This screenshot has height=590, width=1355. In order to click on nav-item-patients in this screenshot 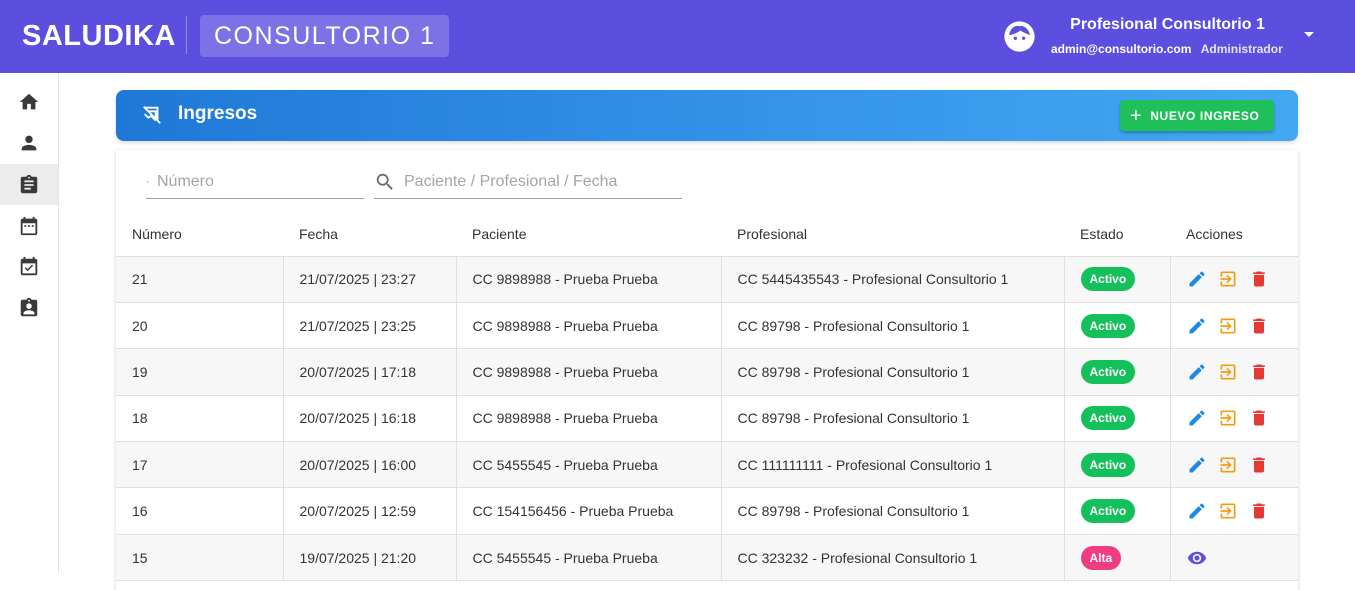, I will do `click(29, 142)`.